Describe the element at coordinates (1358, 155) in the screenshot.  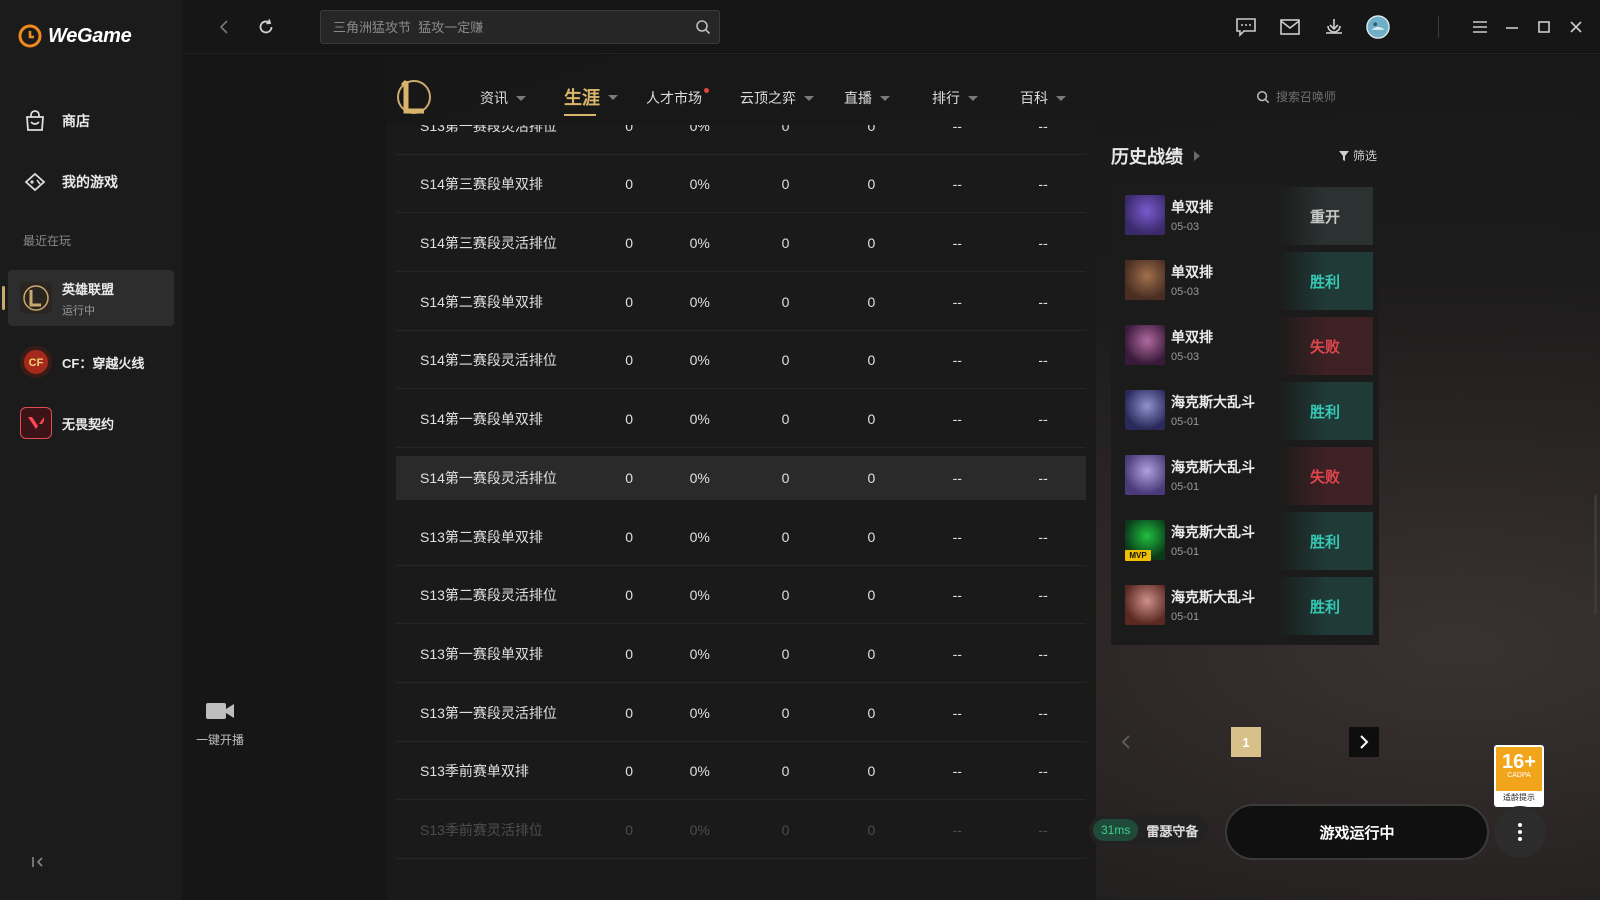
I see `filter-button: 筛选` at that location.